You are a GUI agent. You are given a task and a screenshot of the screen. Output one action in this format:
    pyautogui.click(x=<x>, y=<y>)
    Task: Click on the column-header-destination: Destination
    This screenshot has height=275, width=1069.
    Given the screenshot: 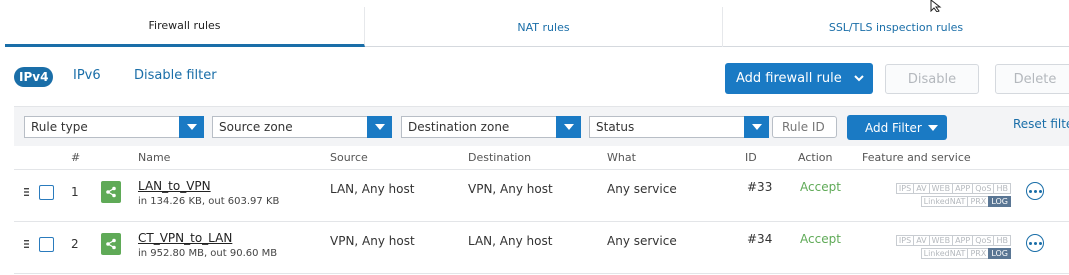 What is the action you would take?
    pyautogui.click(x=500, y=157)
    